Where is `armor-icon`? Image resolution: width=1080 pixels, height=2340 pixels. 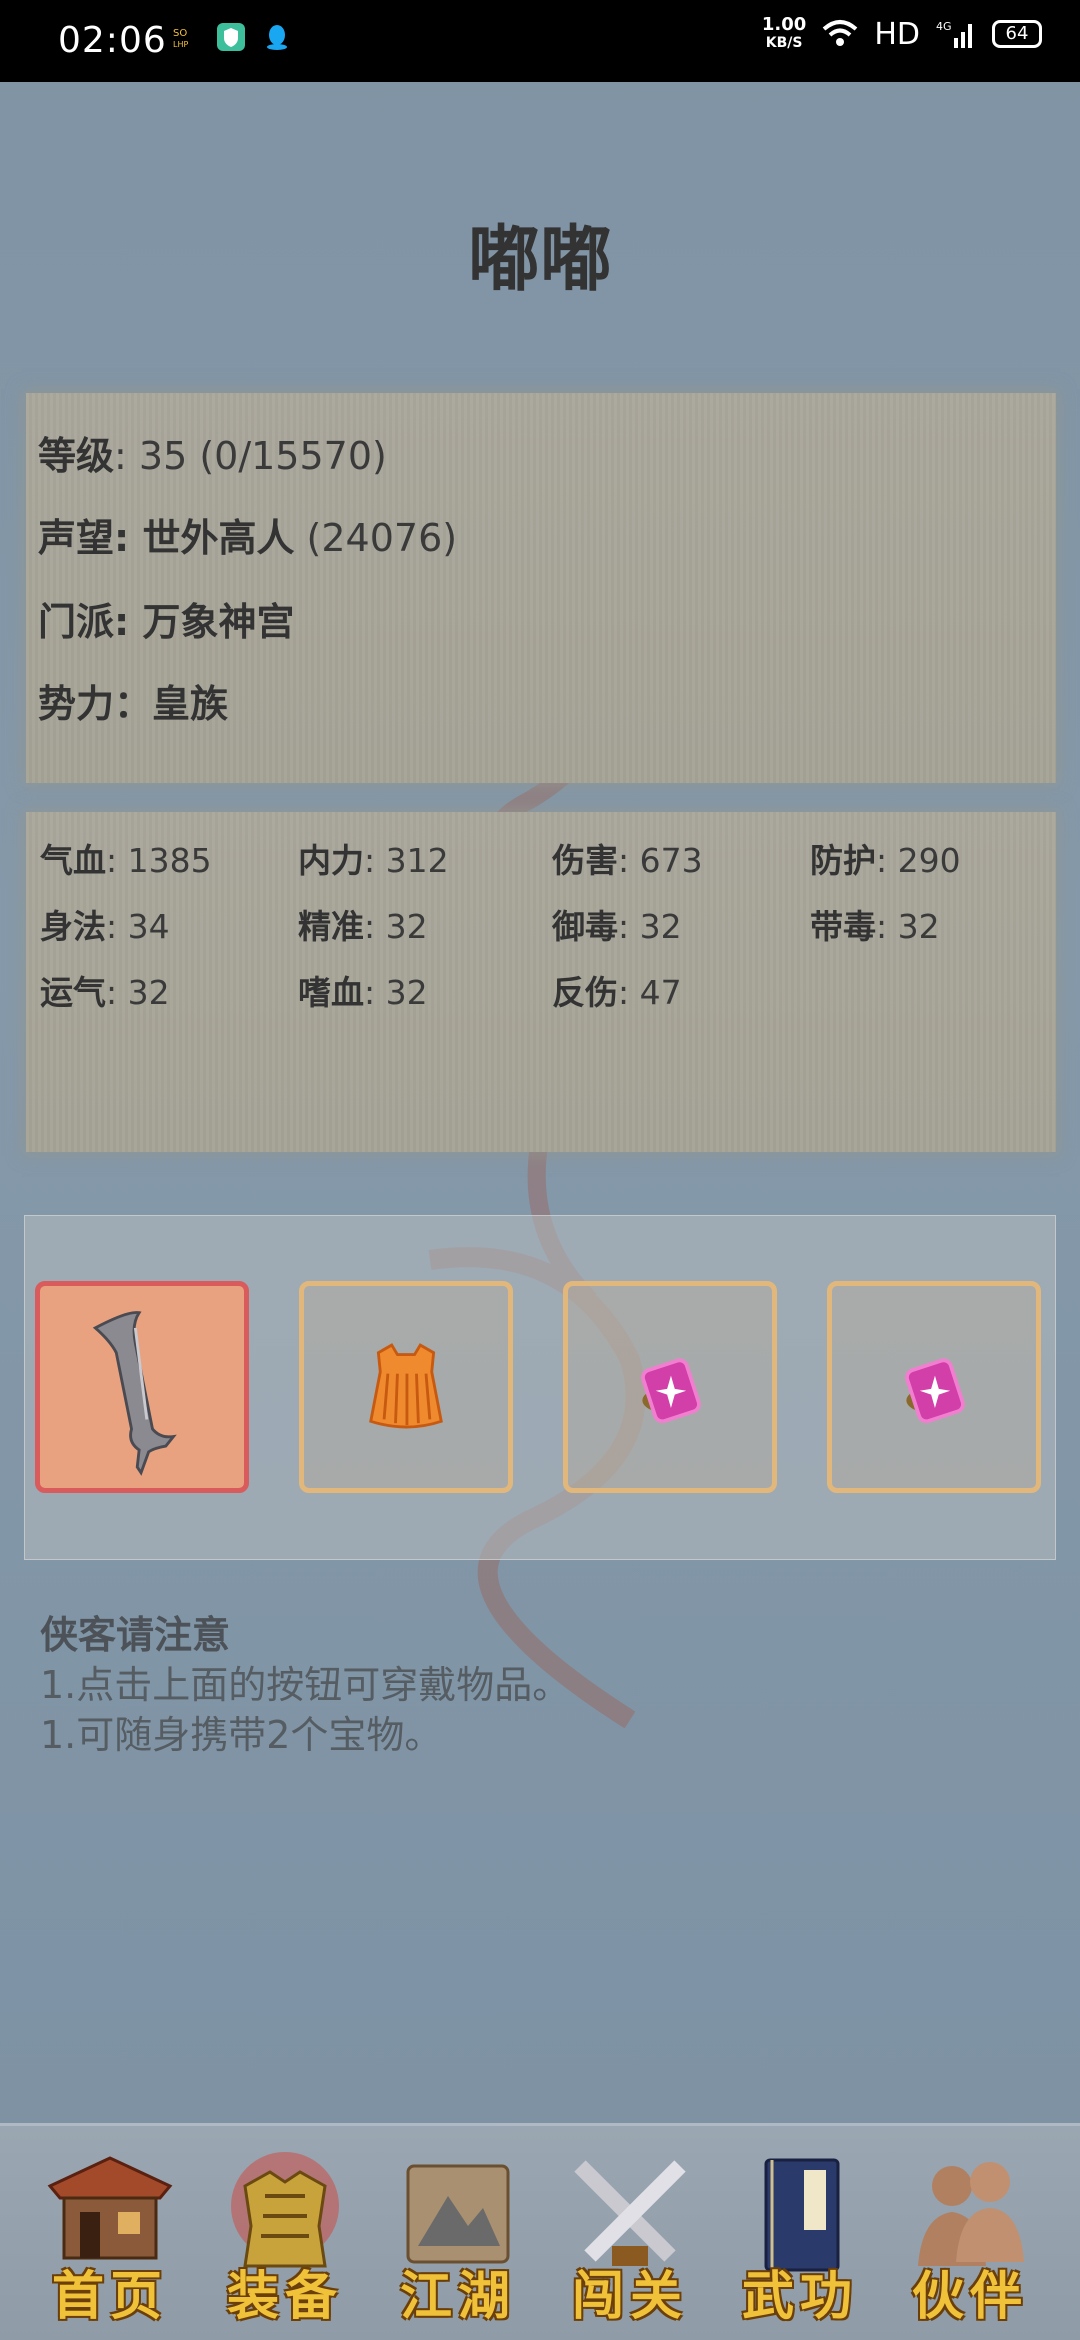
armor-icon is located at coordinates (406, 1386).